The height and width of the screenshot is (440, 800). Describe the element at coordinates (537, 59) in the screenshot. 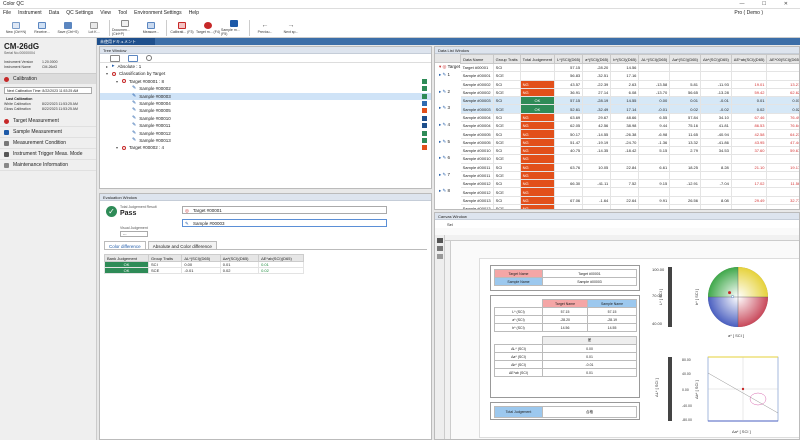

I see `column-header: Total Judgement` at that location.